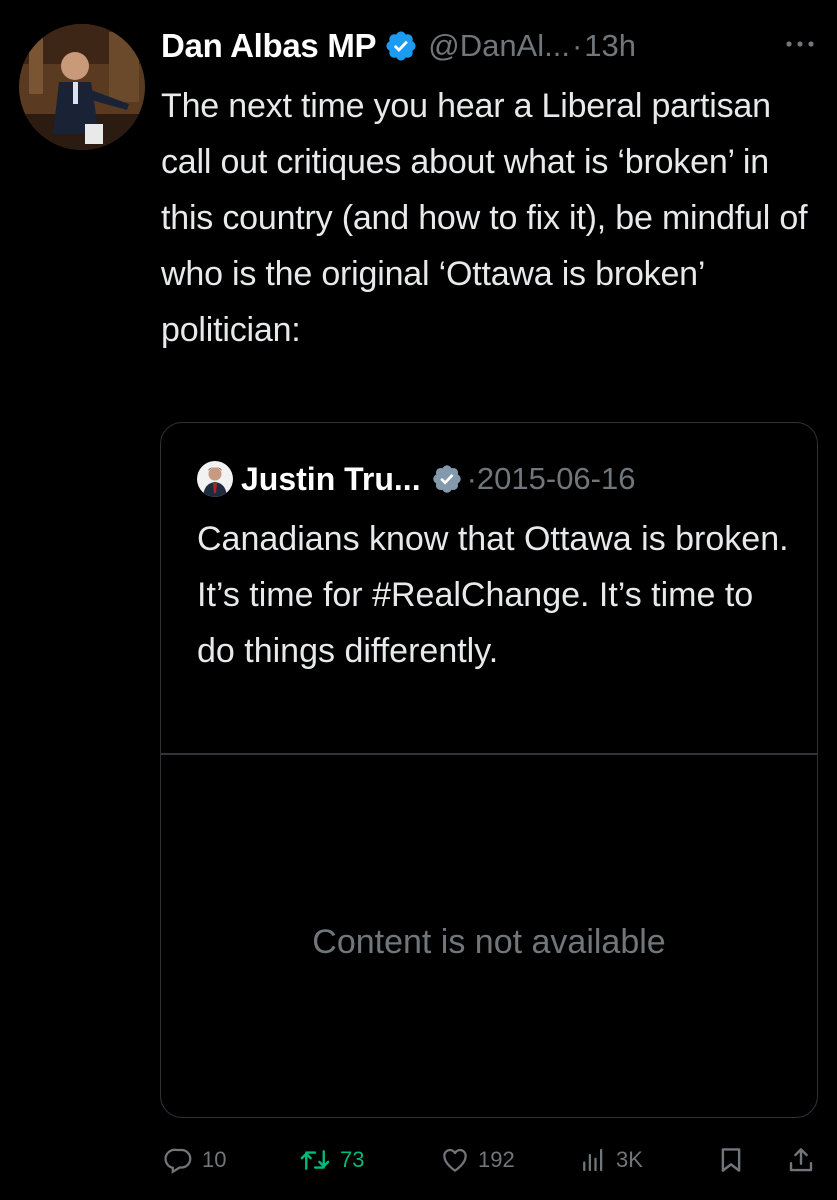 This screenshot has height=1200, width=837. What do you see at coordinates (269, 46) in the screenshot?
I see `author-display-name: Dan Albas MP` at bounding box center [269, 46].